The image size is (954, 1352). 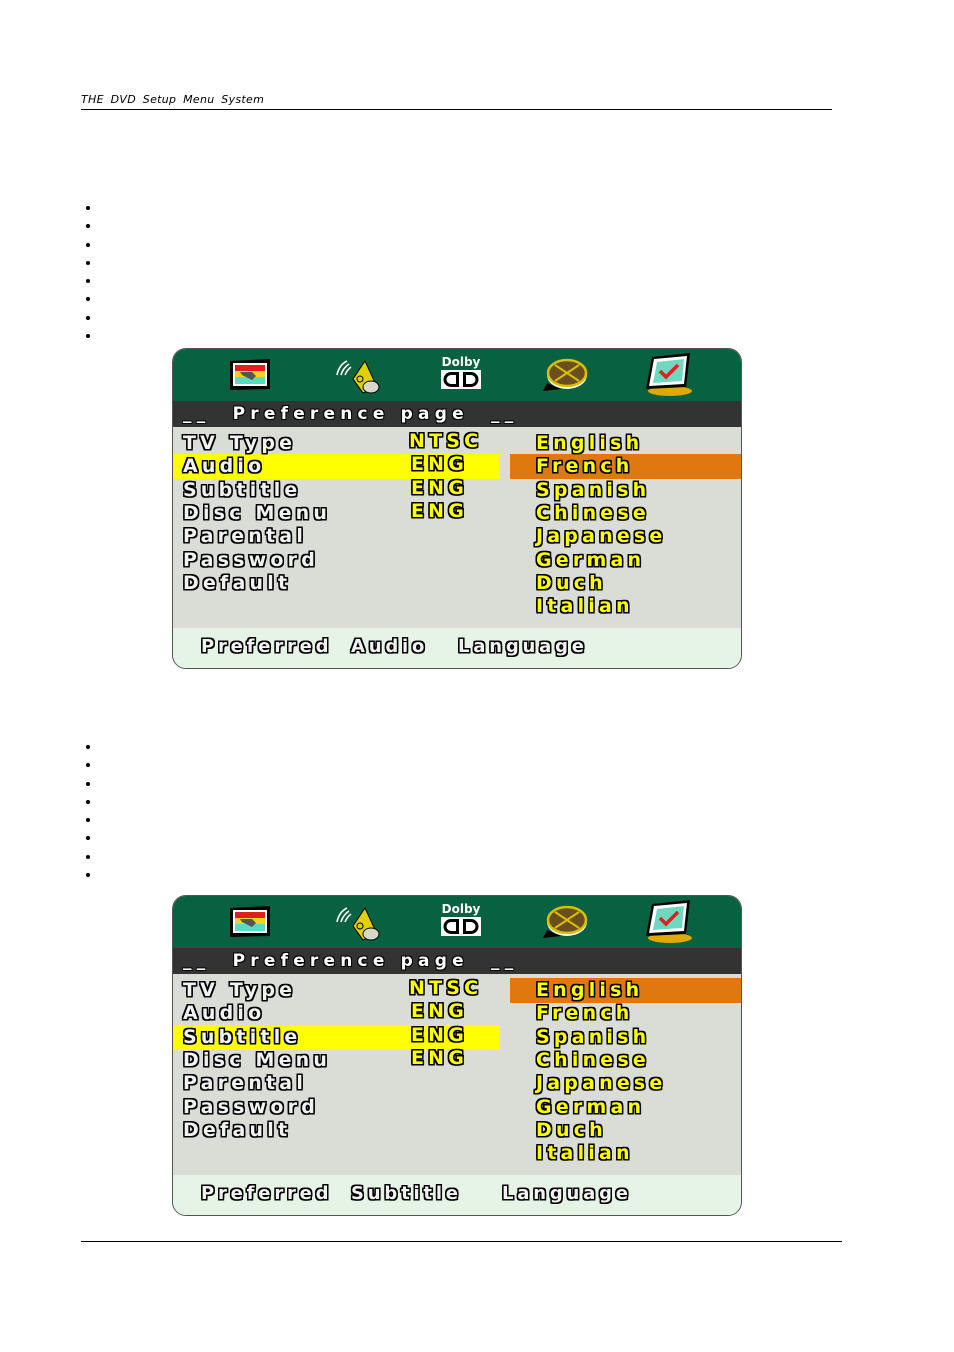 What do you see at coordinates (456, 109) in the screenshot?
I see `header-rule` at bounding box center [456, 109].